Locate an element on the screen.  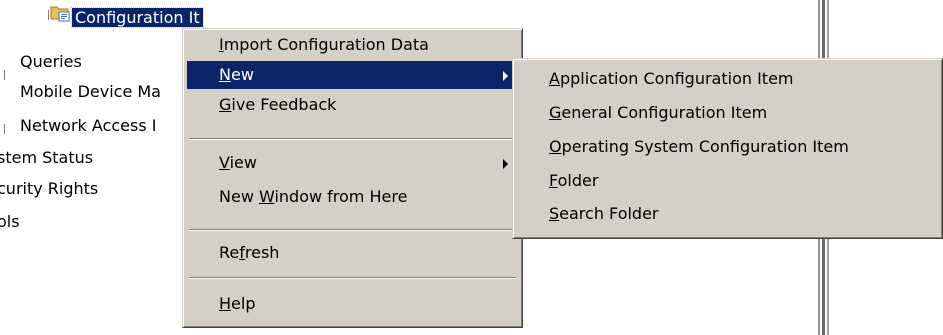
tree-item-network-access: Network Access I is located at coordinates (88, 126).